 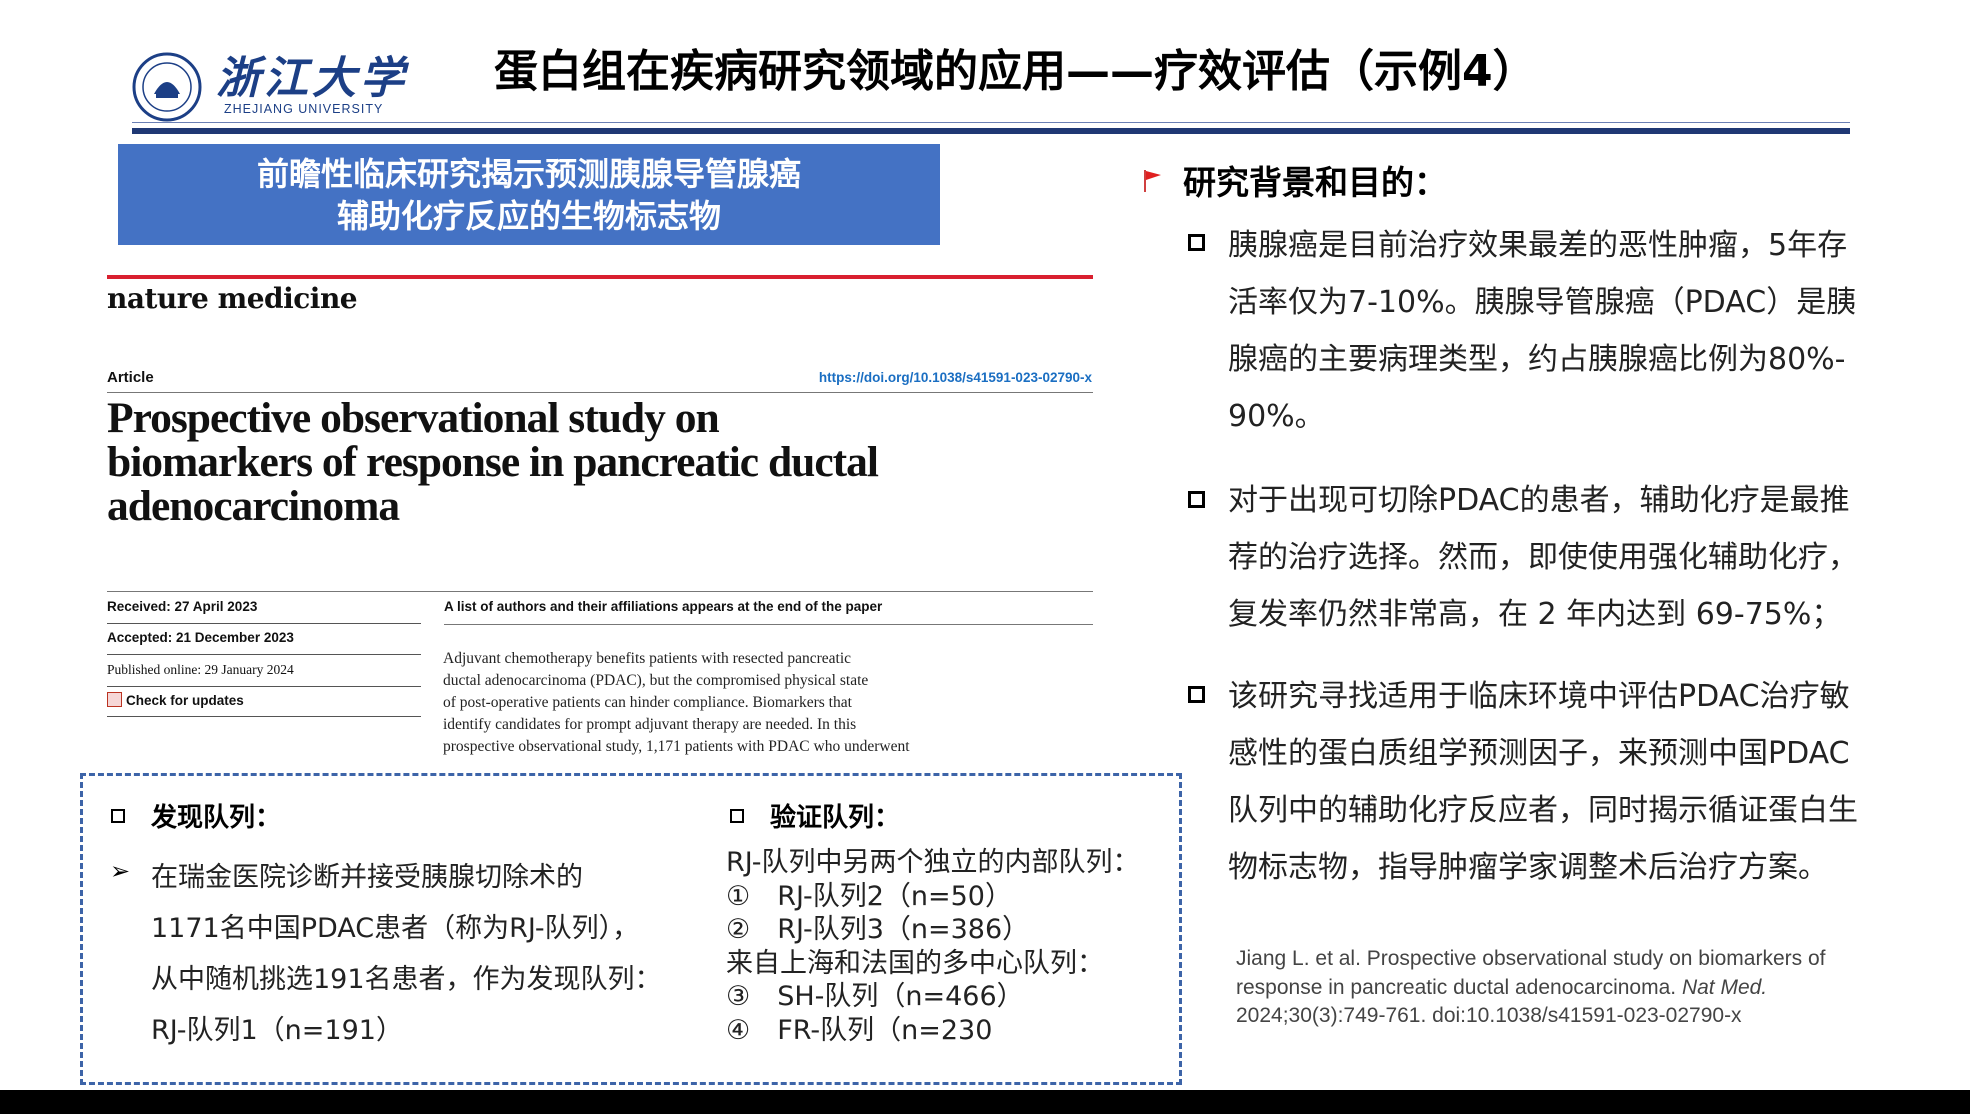 What do you see at coordinates (528, 216) in the screenshot?
I see `banner-line-2: 辅助化疗反应的生物标志物` at bounding box center [528, 216].